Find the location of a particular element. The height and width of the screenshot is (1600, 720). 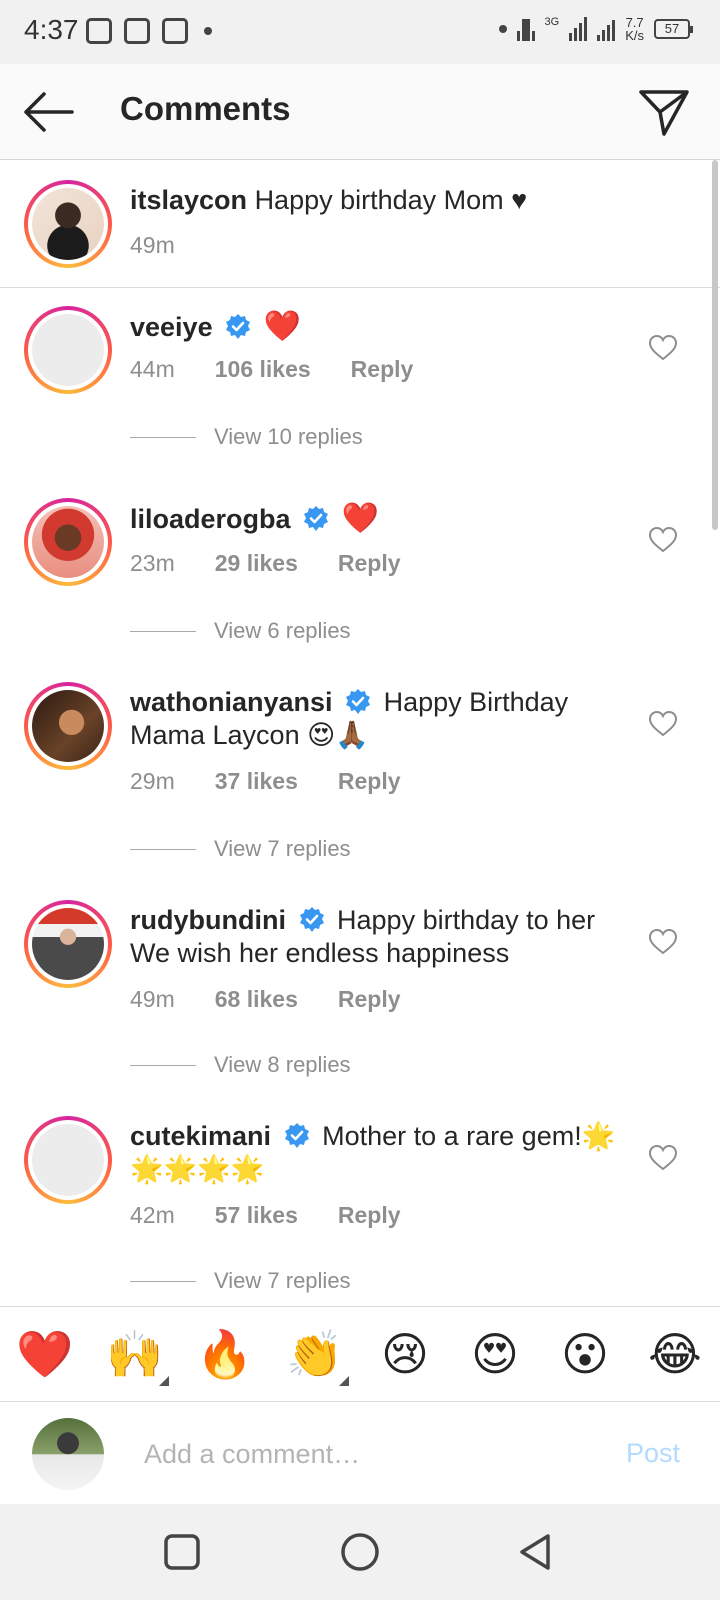

comment-body: ❤️ is located at coordinates (360, 518).